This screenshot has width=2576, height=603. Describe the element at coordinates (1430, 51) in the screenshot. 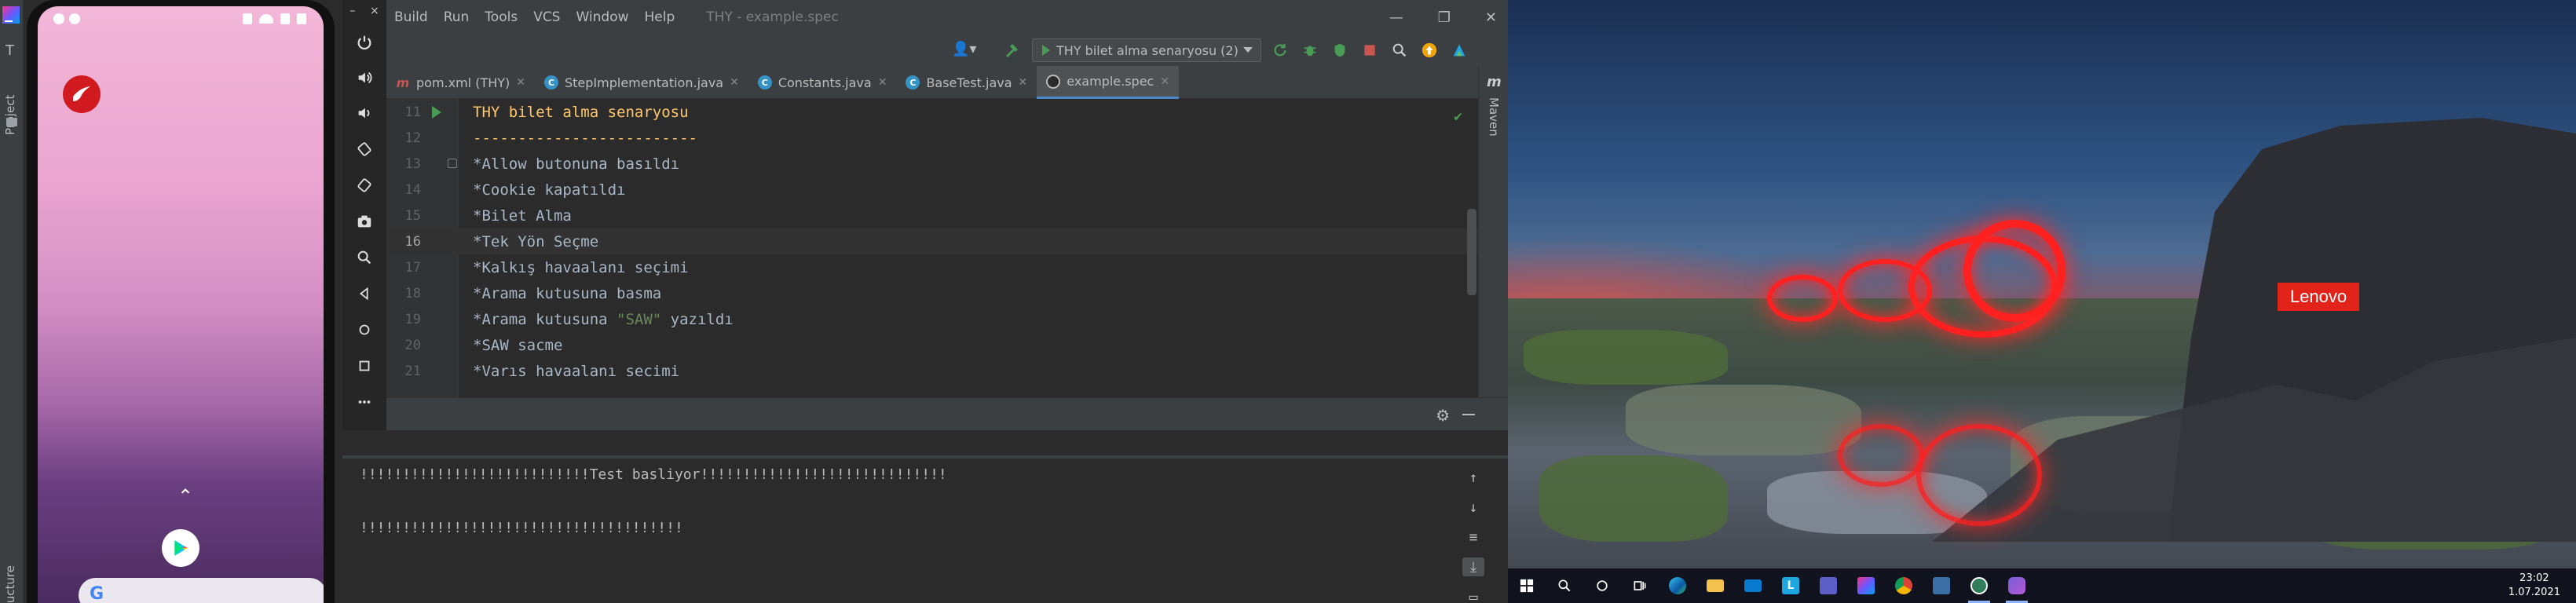

I see `update-icon` at that location.